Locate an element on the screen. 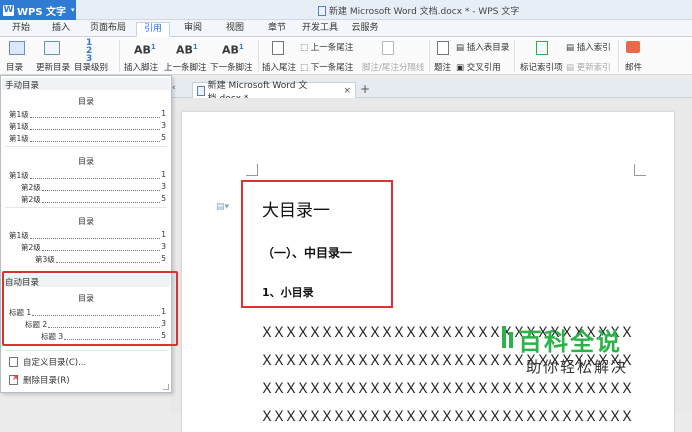  cross-reference-icon: ▣ is located at coordinates (461, 68).